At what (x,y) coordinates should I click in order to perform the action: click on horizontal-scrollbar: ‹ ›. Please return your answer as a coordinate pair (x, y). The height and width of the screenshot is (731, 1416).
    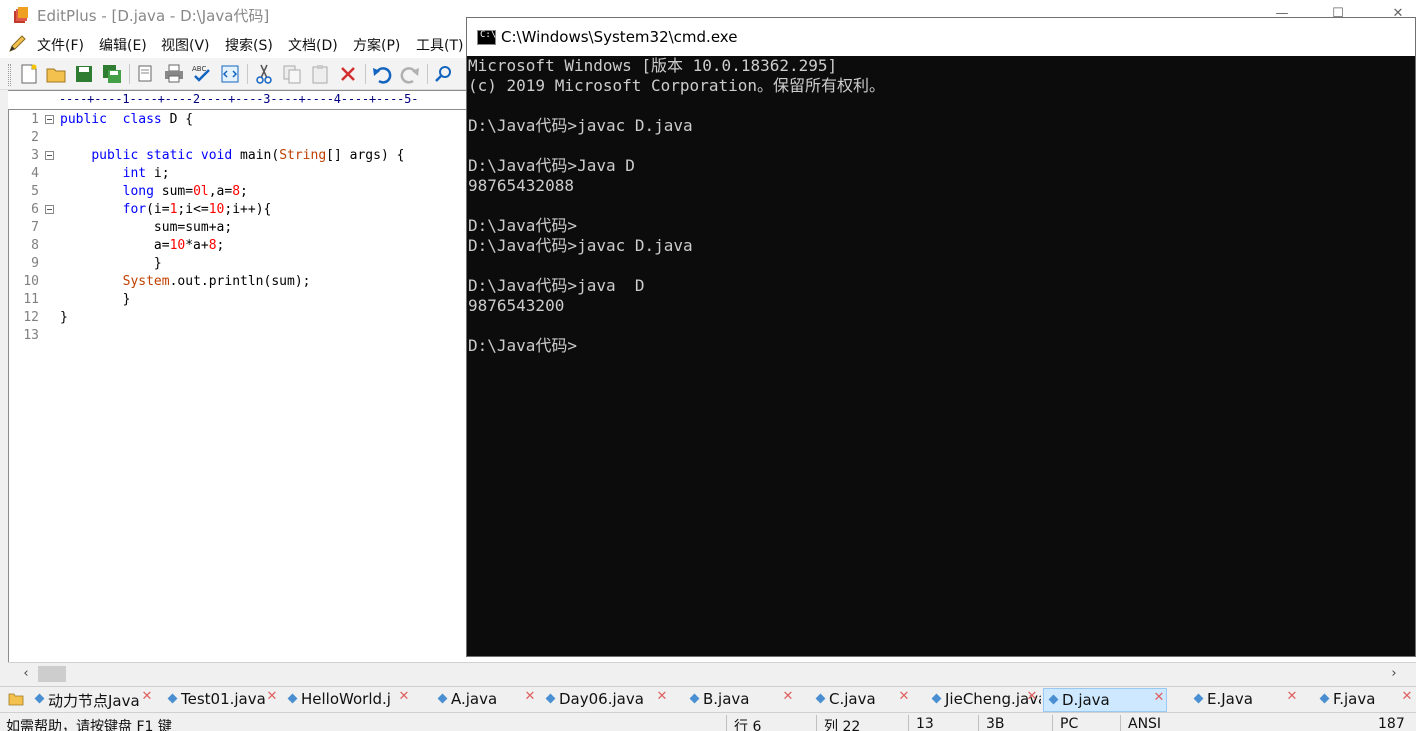
    Looking at the image, I should click on (712, 673).